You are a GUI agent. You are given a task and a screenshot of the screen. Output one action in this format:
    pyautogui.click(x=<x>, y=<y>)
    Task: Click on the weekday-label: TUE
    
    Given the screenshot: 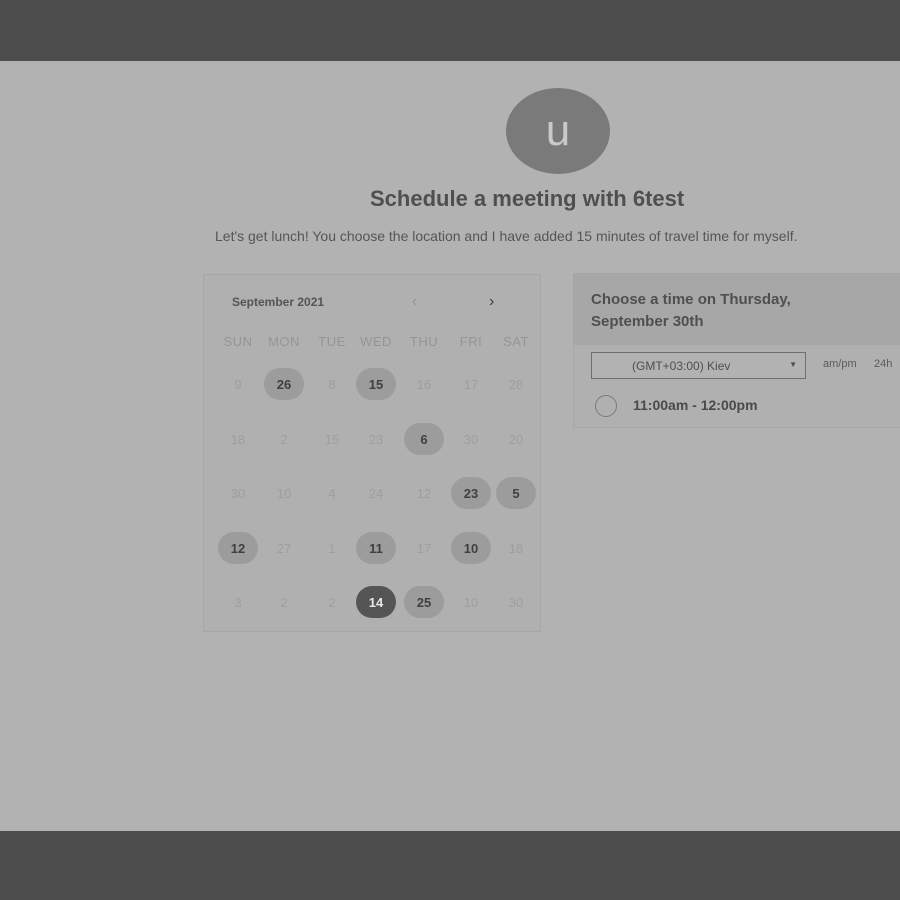 What is the action you would take?
    pyautogui.click(x=332, y=341)
    